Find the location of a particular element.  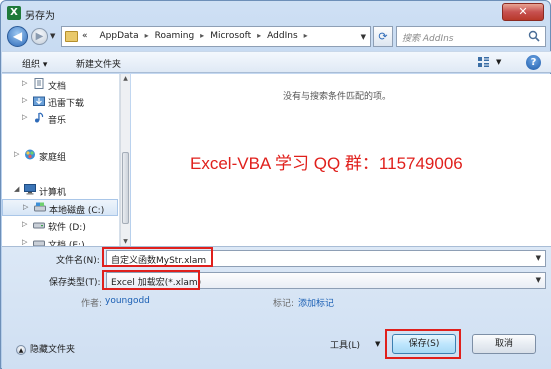

excel-app-icon: X is located at coordinates (14, 13).